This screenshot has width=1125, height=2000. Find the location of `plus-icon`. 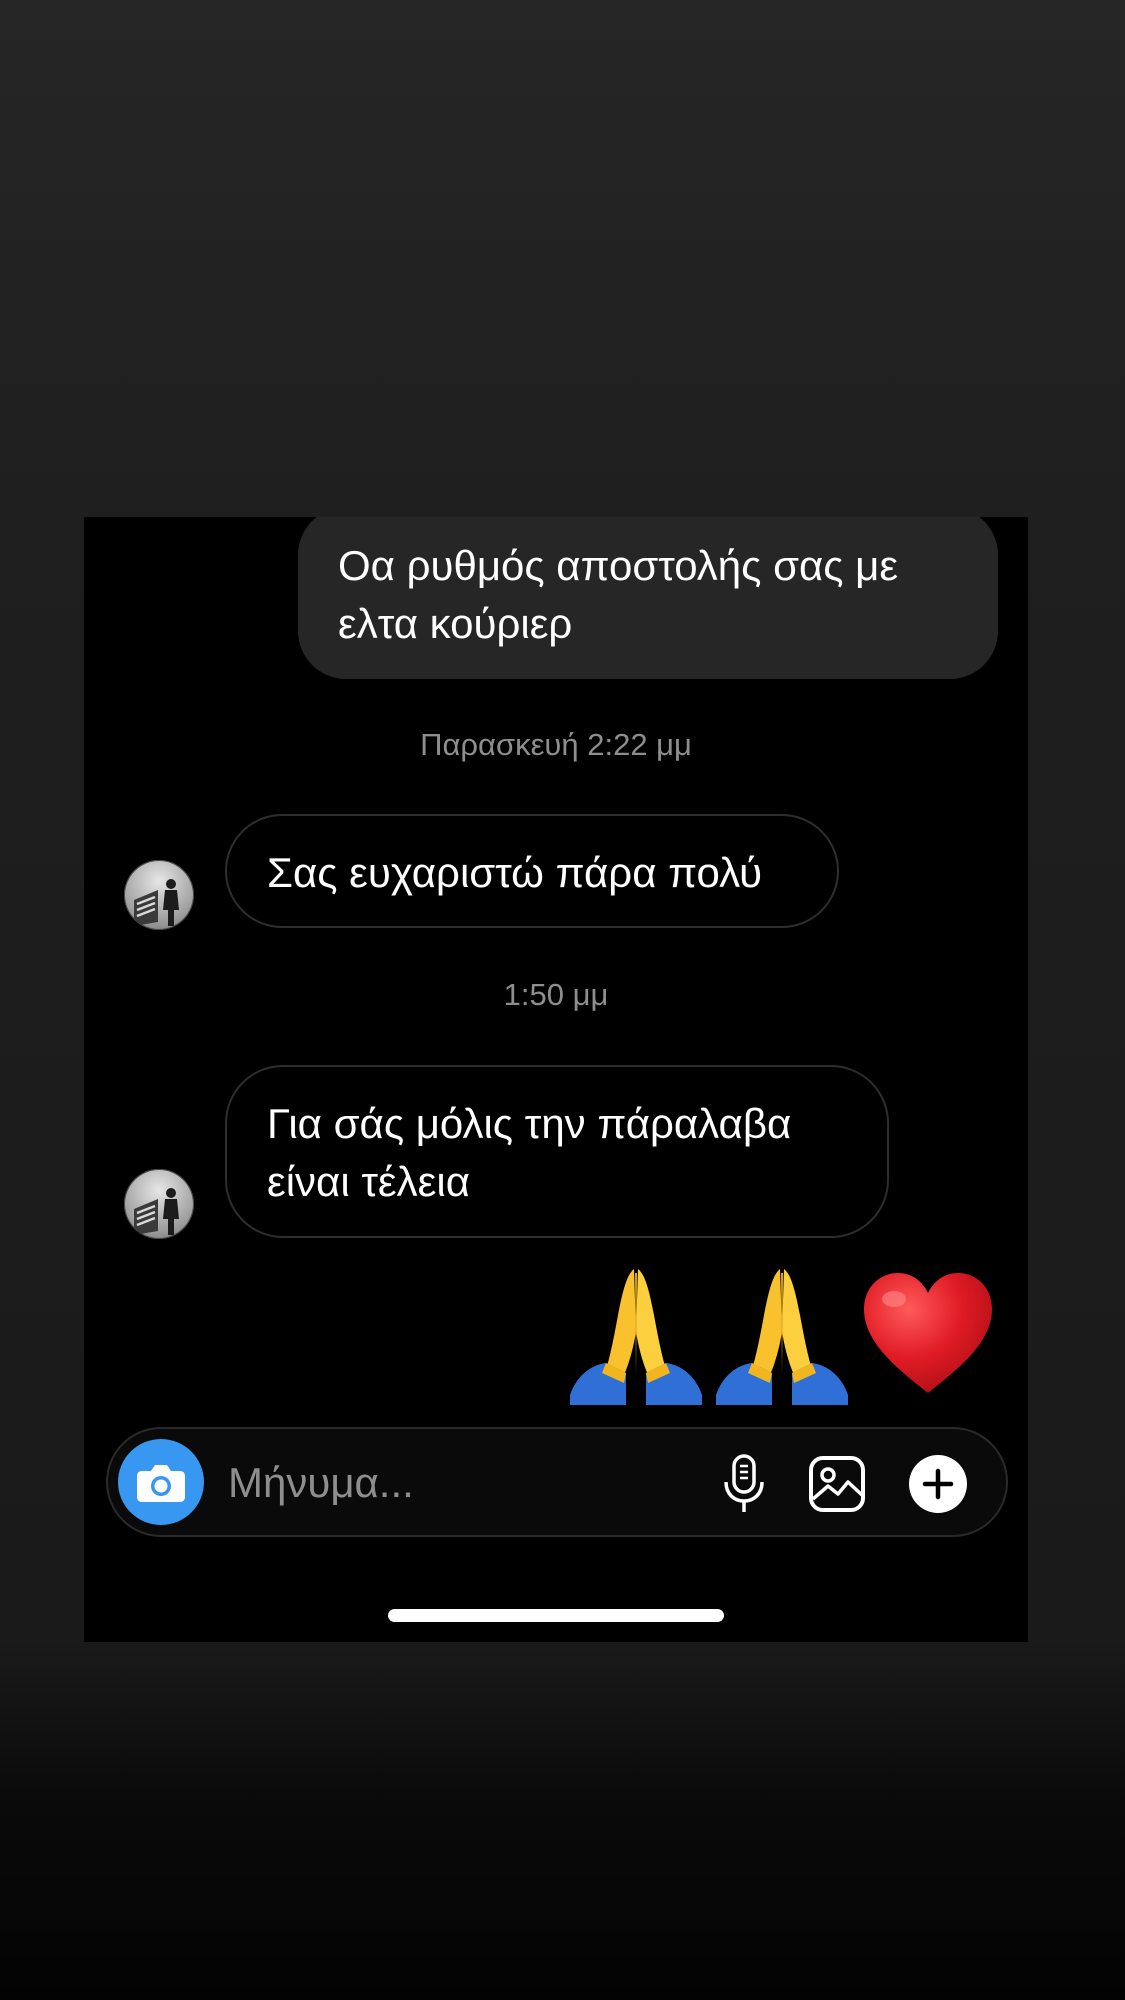

plus-icon is located at coordinates (938, 1484).